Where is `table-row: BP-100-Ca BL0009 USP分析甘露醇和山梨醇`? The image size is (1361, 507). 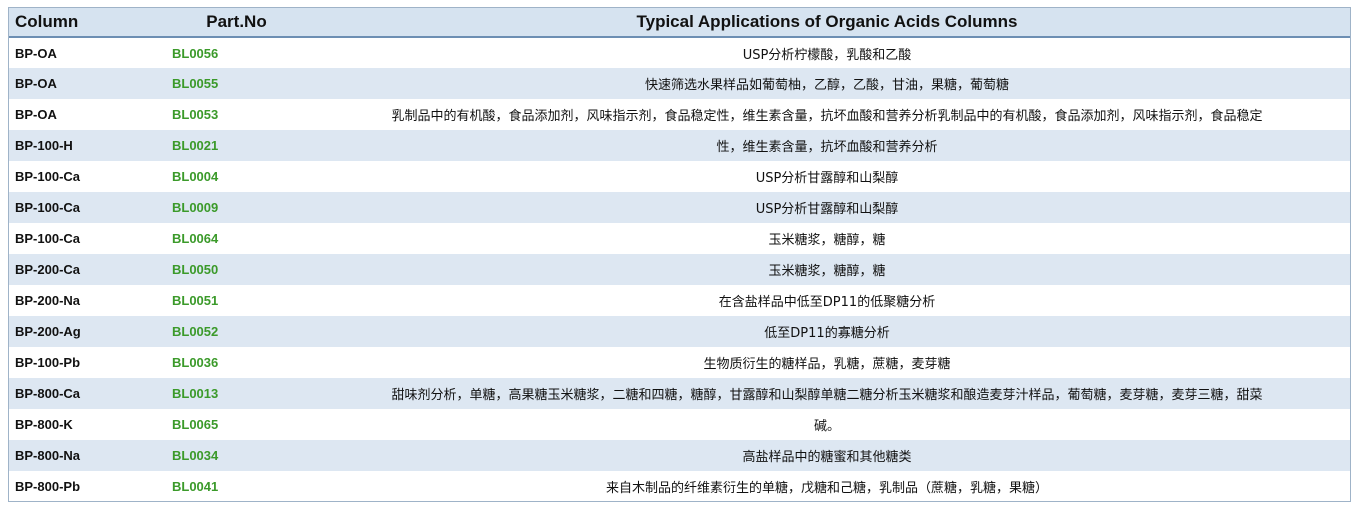 table-row: BP-100-Ca BL0009 USP分析甘露醇和山梨醇 is located at coordinates (679, 207).